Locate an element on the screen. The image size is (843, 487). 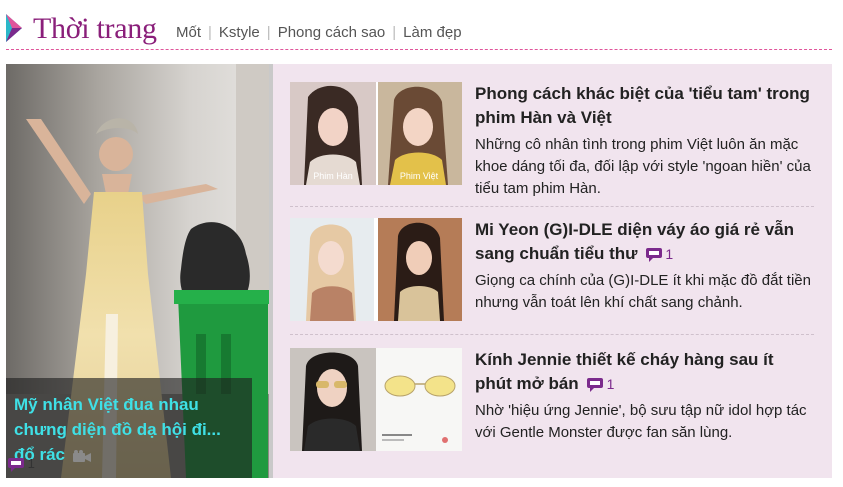
nav-link-kstyle: Kstyle is located at coordinates (239, 32).